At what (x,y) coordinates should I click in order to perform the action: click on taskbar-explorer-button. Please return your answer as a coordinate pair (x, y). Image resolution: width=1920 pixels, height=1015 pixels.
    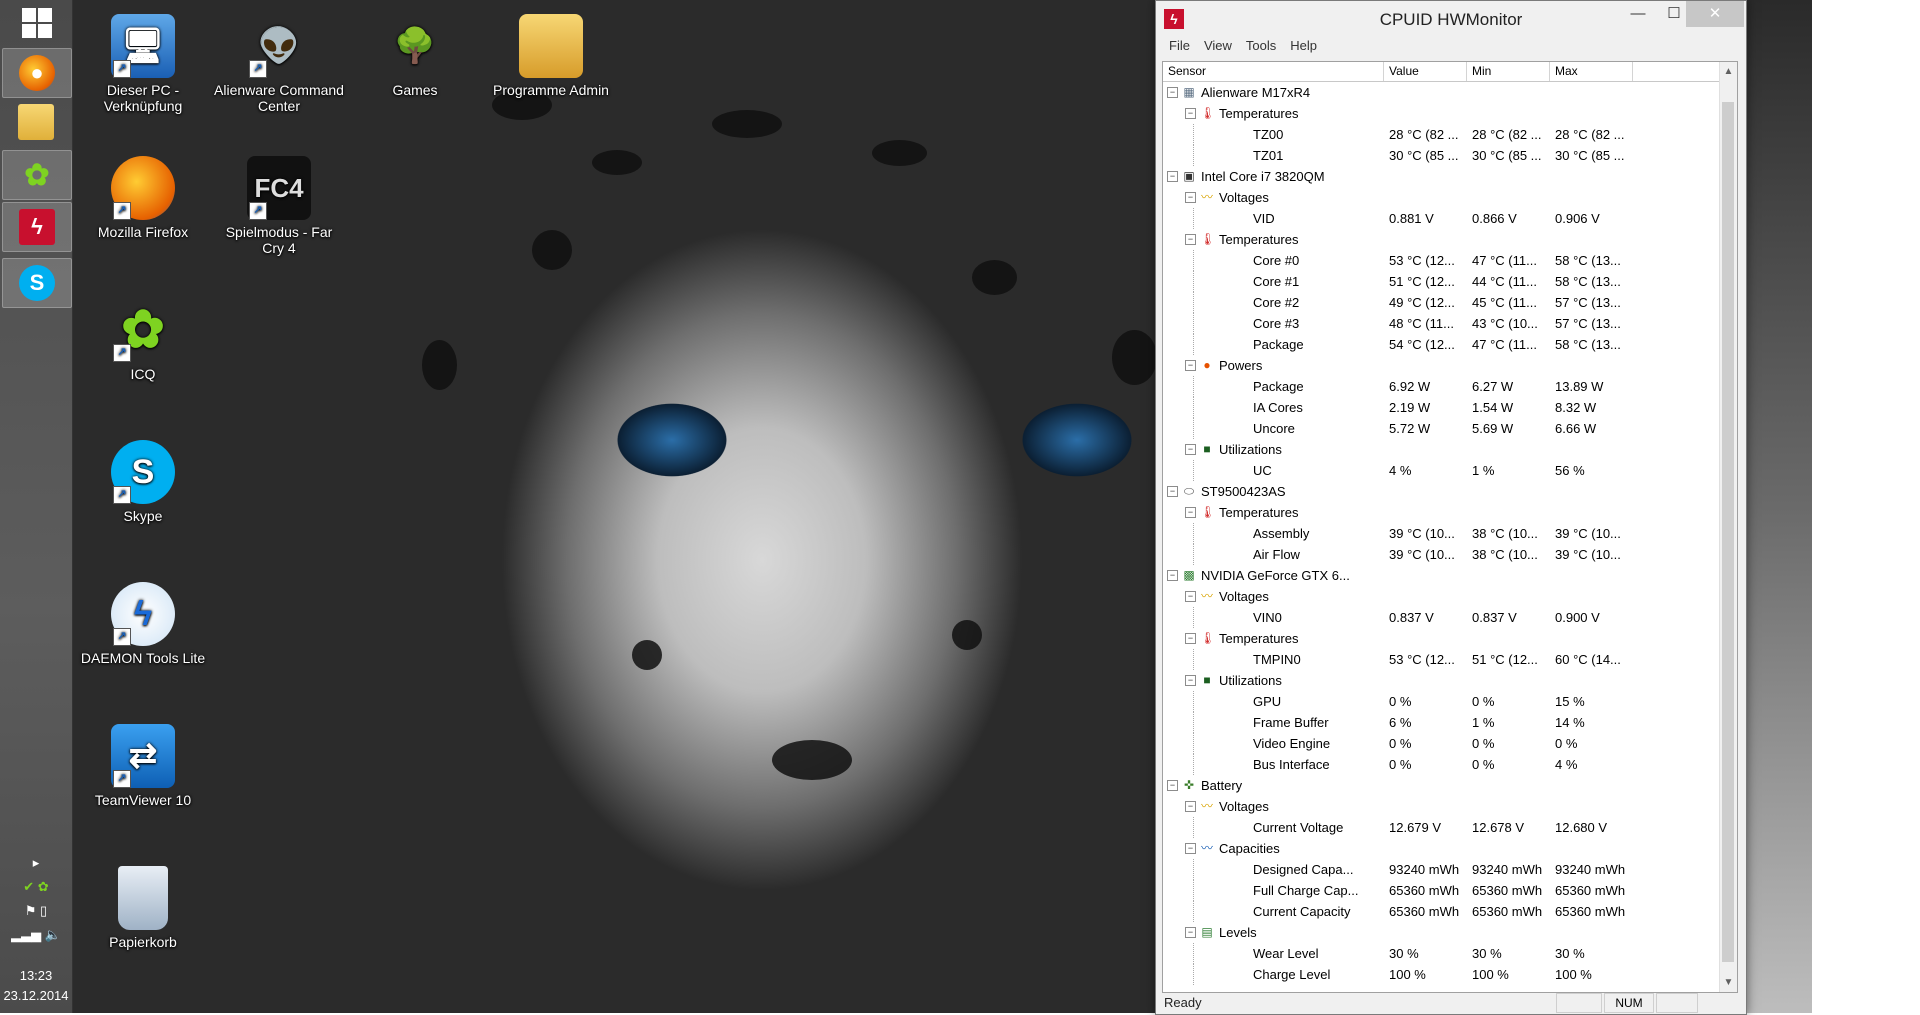
    Looking at the image, I should click on (36, 122).